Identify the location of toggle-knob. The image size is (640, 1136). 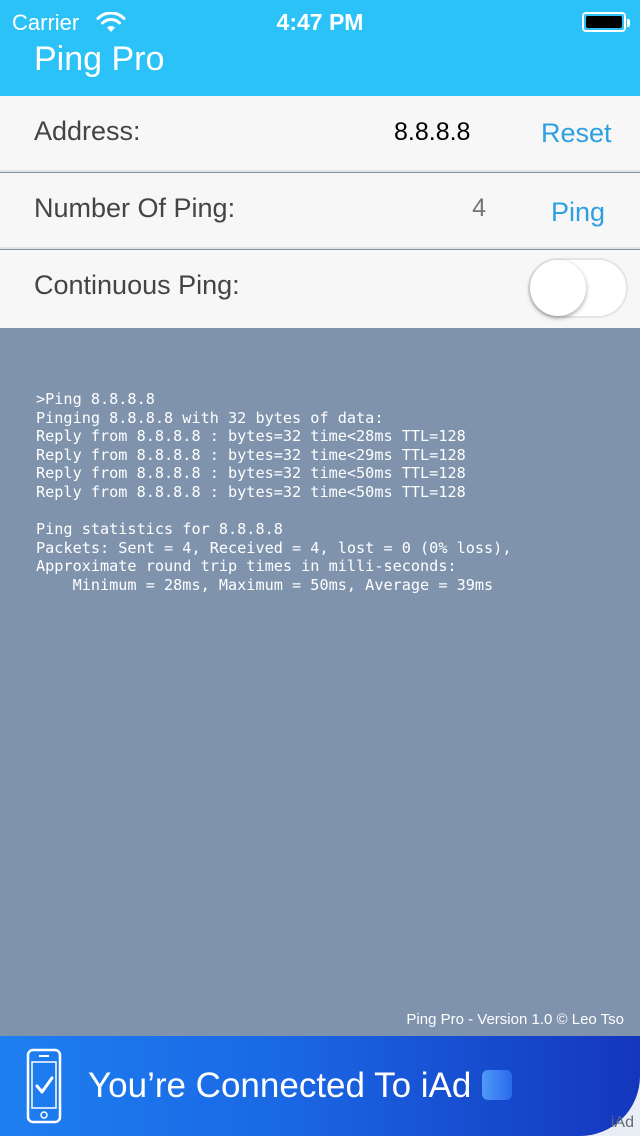
(558, 288).